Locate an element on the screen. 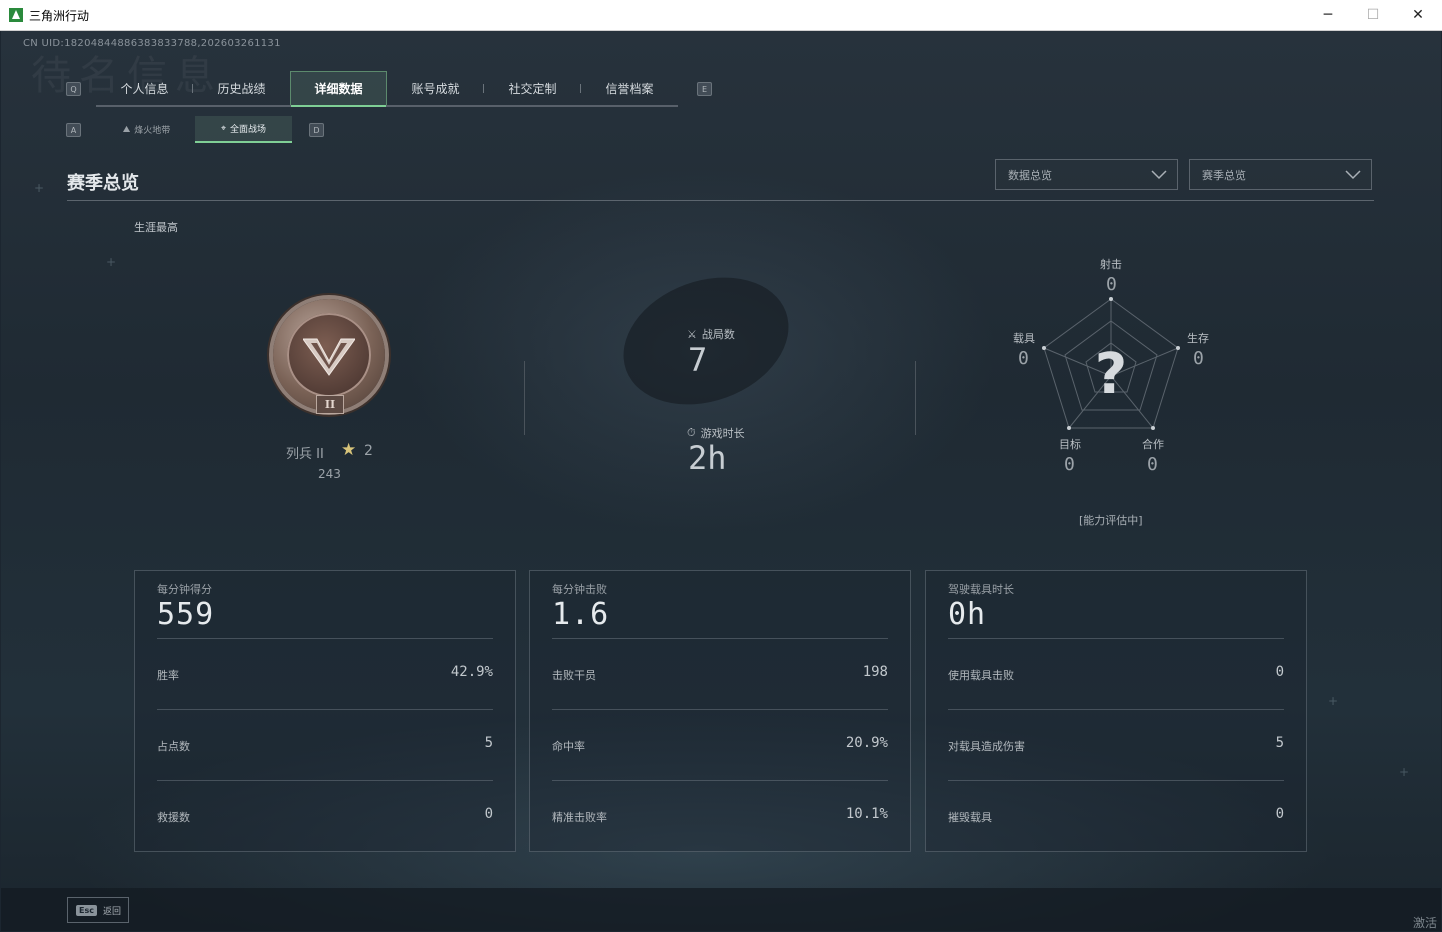 This screenshot has height=932, width=1442. tab-detailed-data: 详细数据 is located at coordinates (338, 89).